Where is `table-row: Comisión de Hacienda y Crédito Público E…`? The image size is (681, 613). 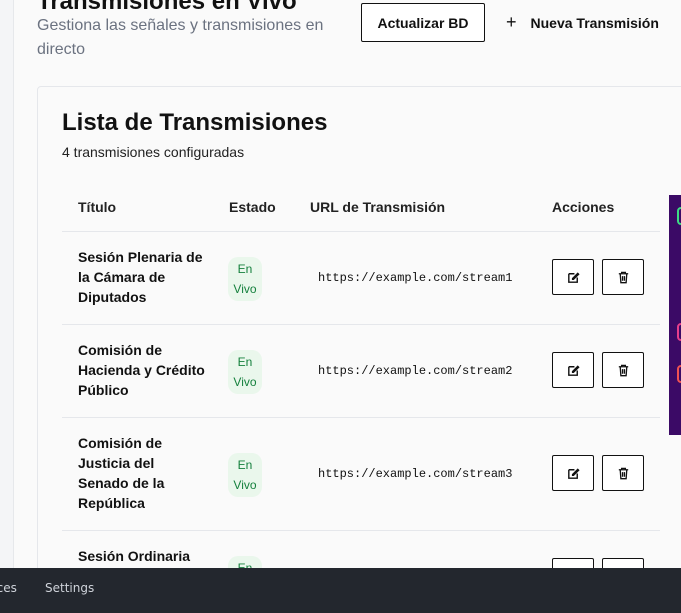 table-row: Comisión de Hacienda y Crédito Público E… is located at coordinates (361, 371).